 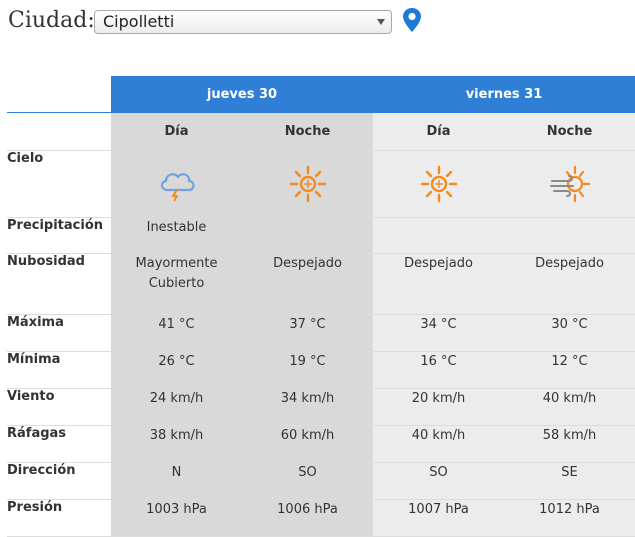 What do you see at coordinates (59, 407) in the screenshot?
I see `row-label: Viento` at bounding box center [59, 407].